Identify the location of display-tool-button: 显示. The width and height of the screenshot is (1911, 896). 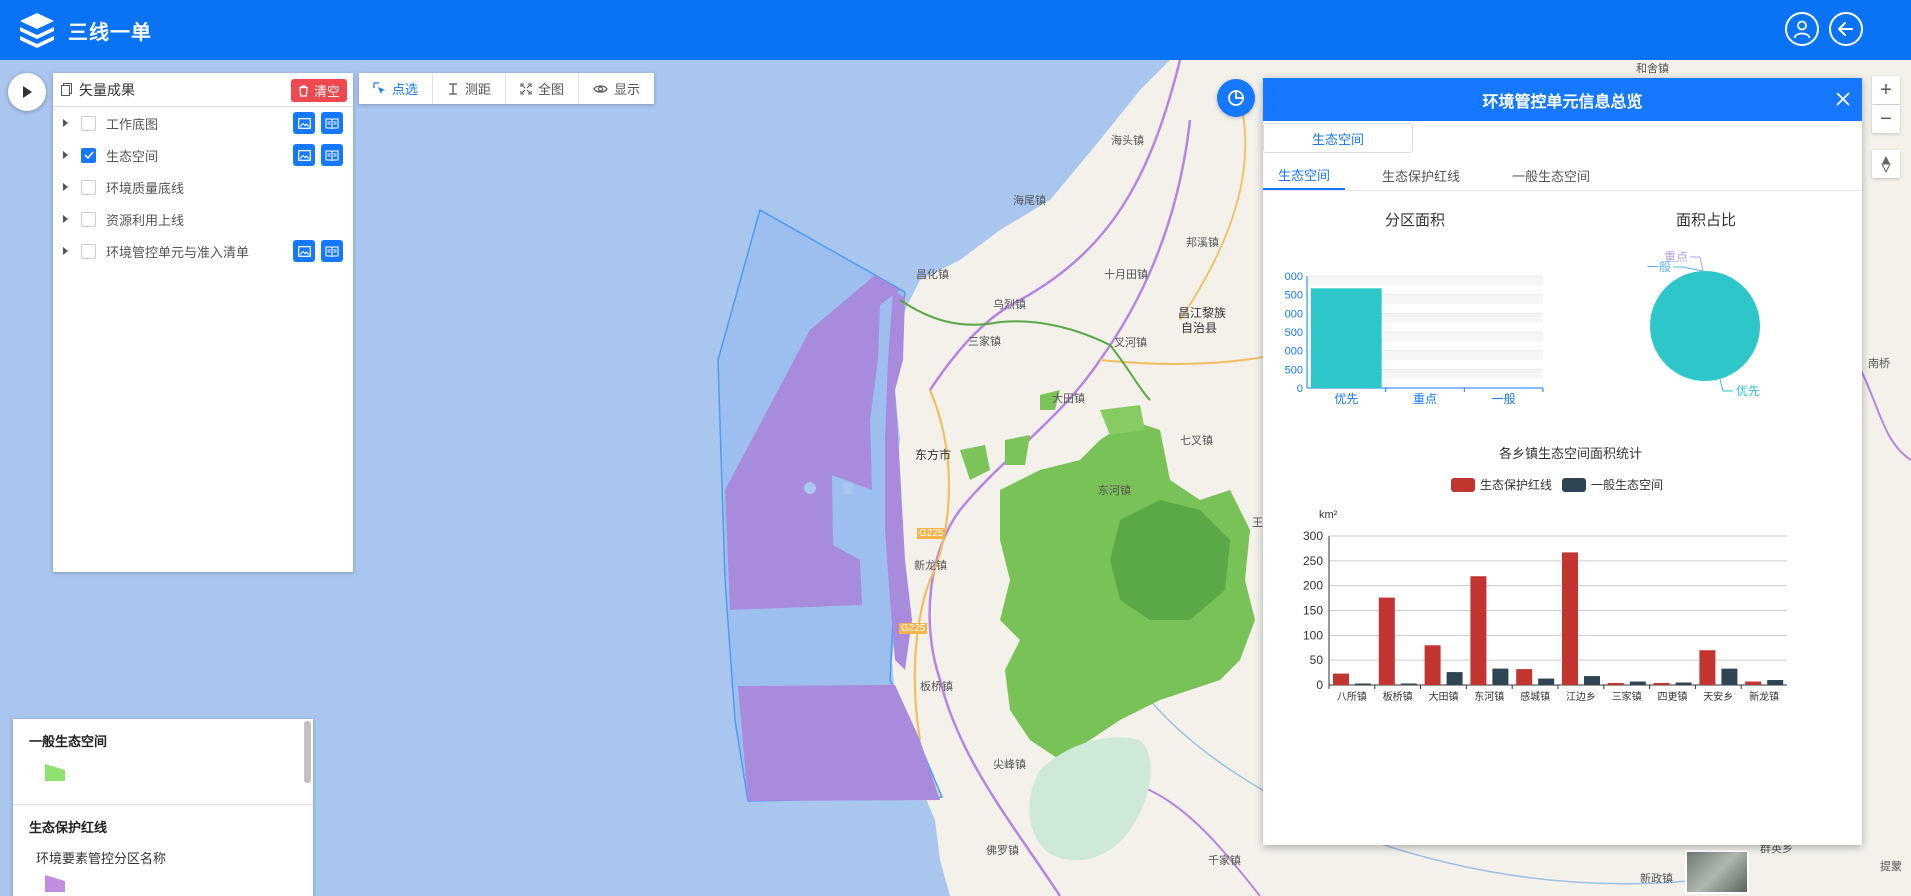
(616, 88).